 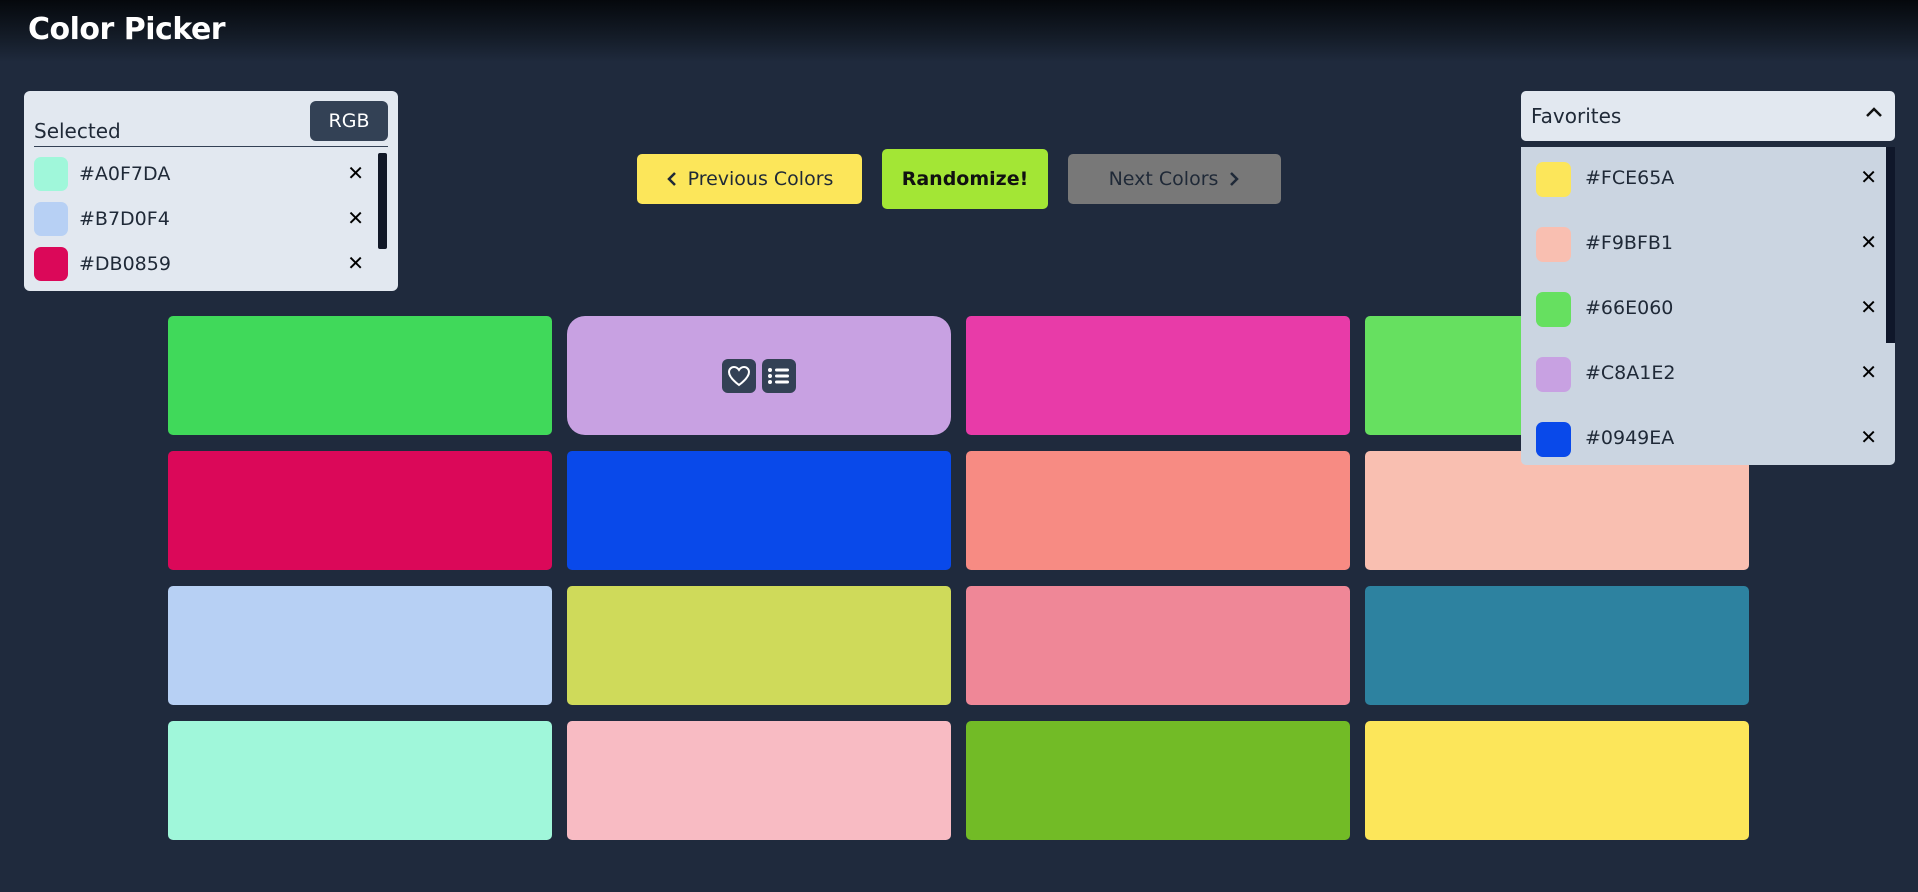 What do you see at coordinates (1708, 244) in the screenshot?
I see `favorite-item: #F9BFB1 ✕` at bounding box center [1708, 244].